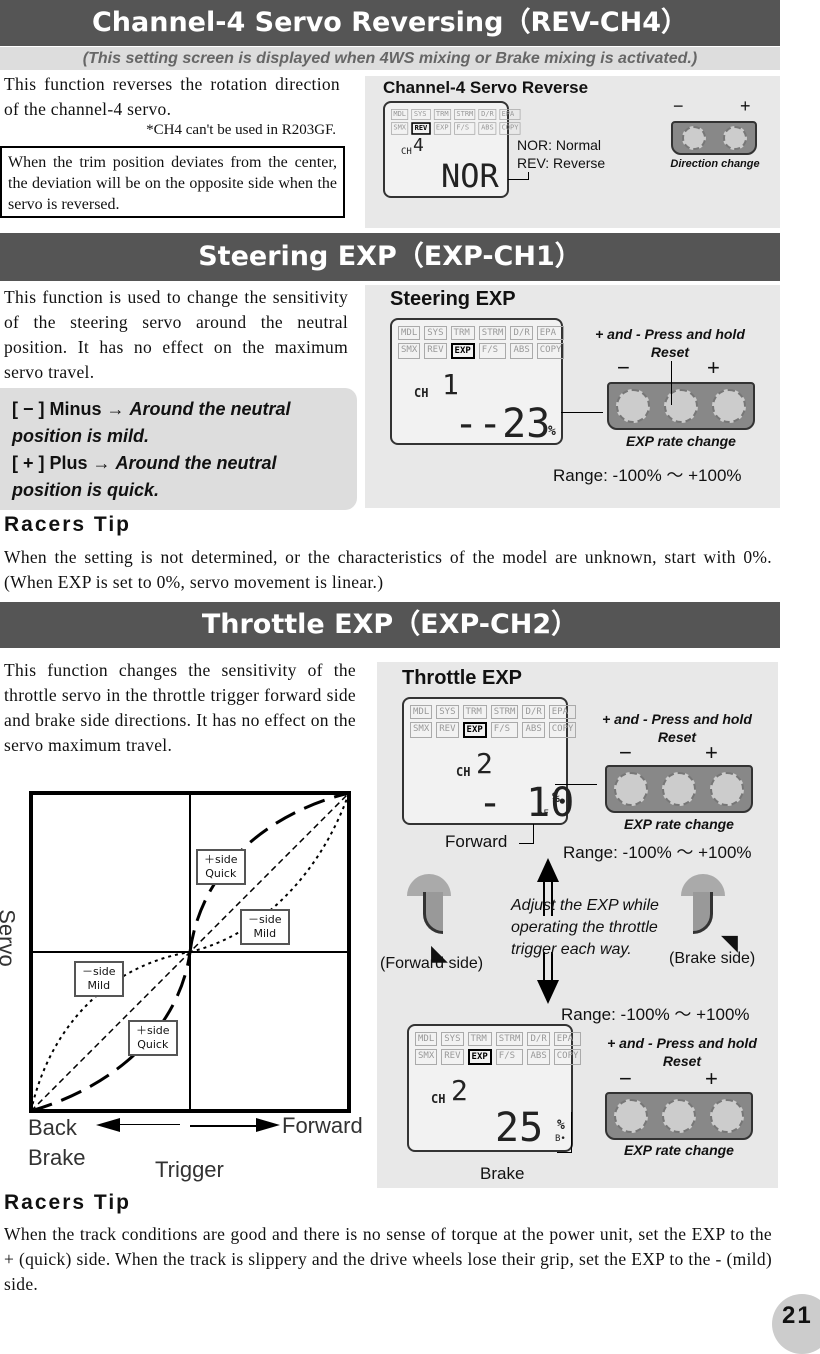 The height and width of the screenshot is (1354, 820). I want to click on minus-key: [ − ] Minus, so click(57, 409).